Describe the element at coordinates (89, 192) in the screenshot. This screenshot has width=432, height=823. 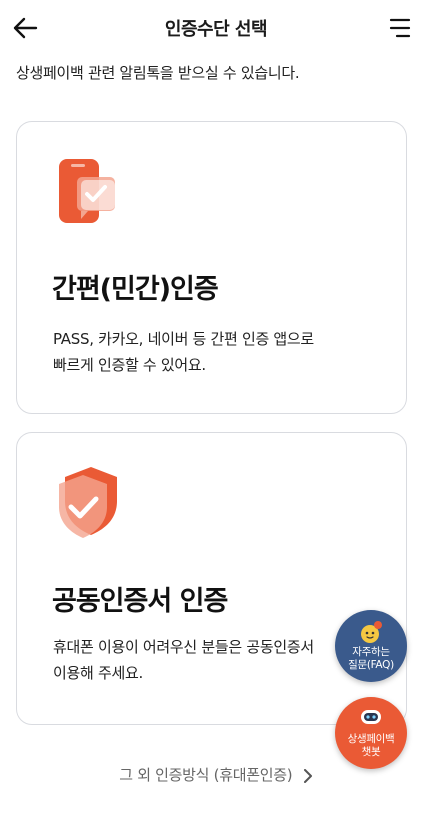
I see `phone-check-icon` at that location.